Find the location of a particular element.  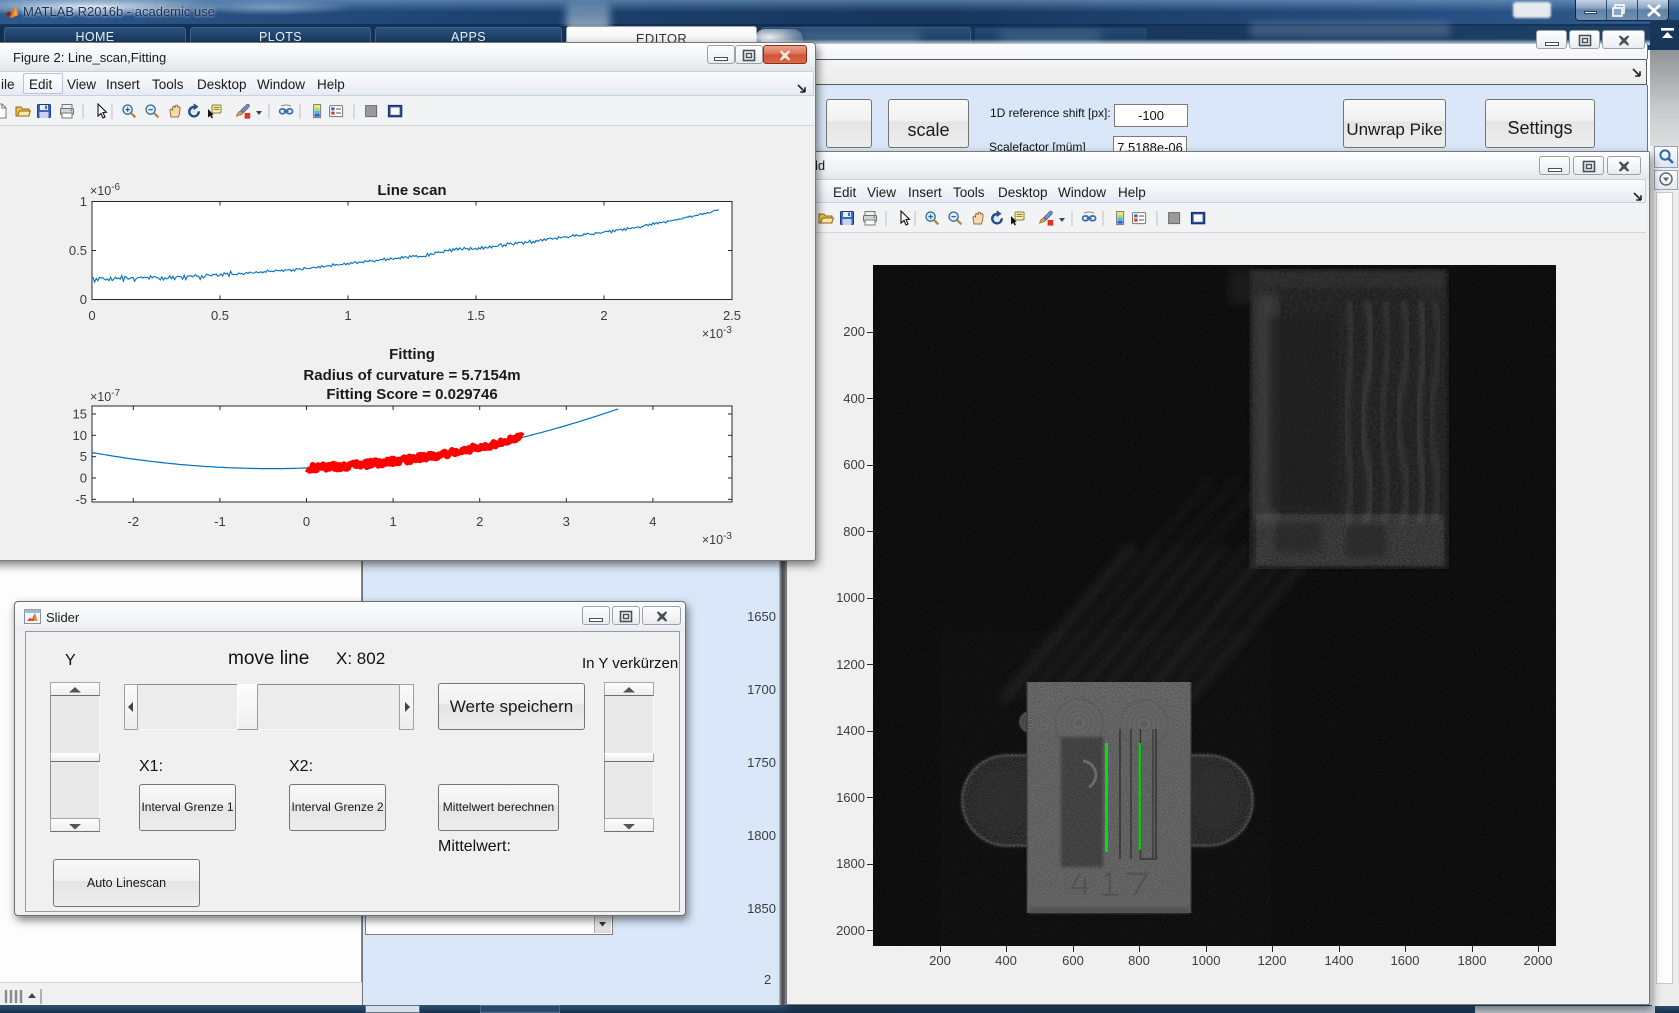

svg-text: Fitting Score = 0.029746 is located at coordinates (411, 394).